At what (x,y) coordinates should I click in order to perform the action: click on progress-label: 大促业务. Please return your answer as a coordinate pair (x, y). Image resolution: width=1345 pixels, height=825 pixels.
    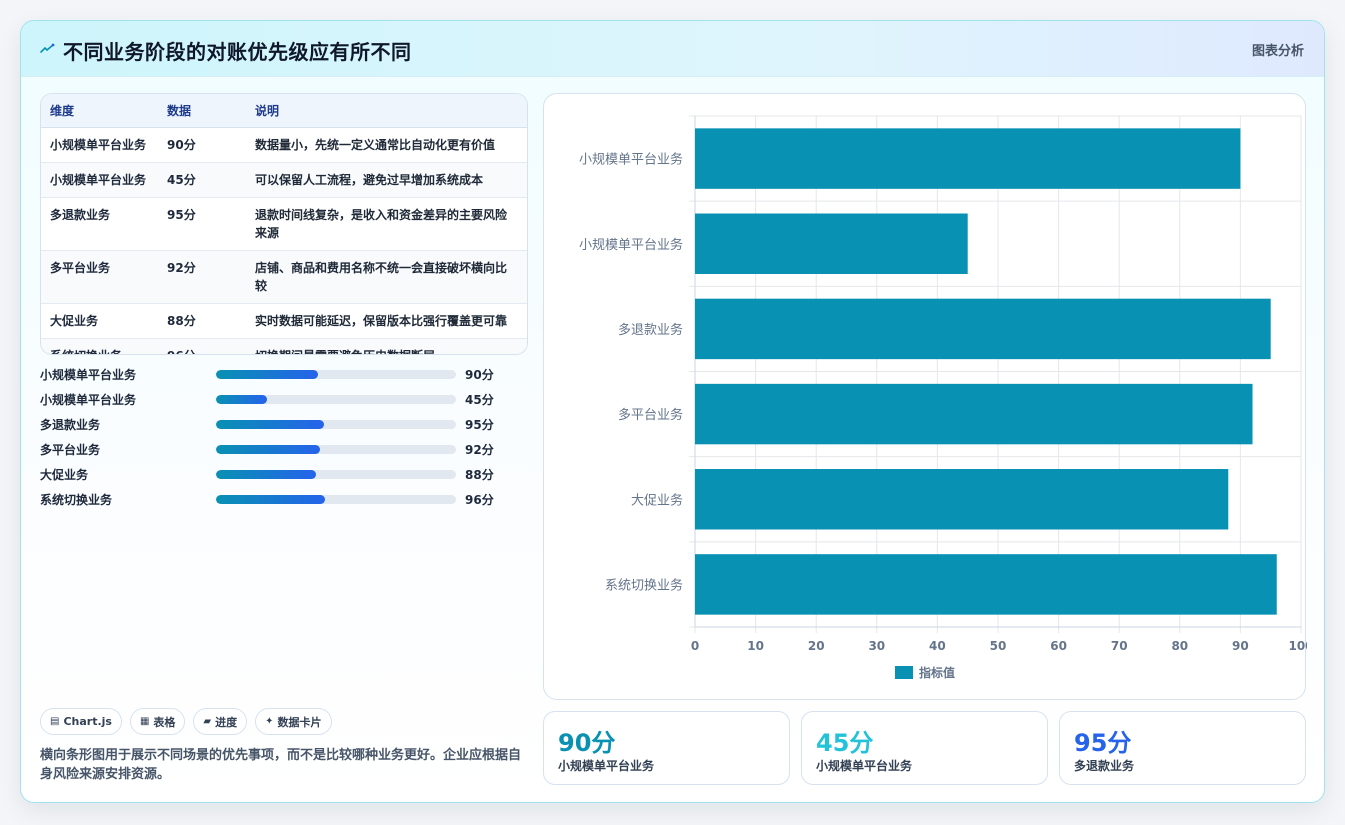
    Looking at the image, I should click on (64, 475).